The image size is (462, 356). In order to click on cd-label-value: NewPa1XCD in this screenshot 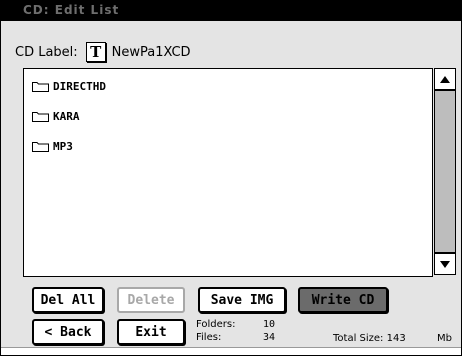, I will do `click(151, 52)`.